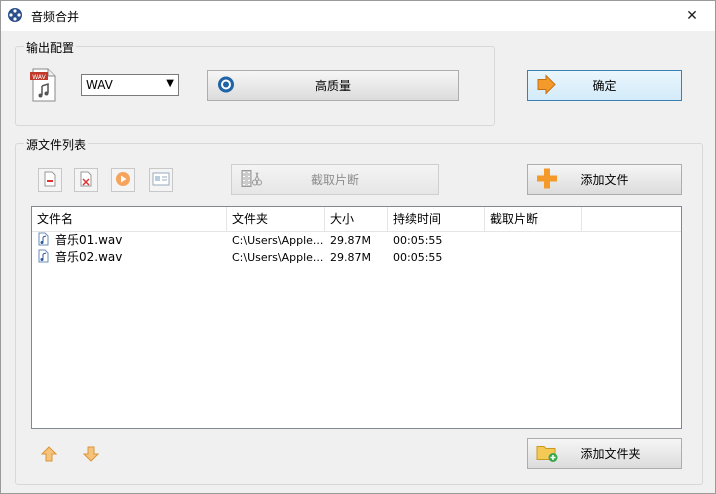 Image resolution: width=716 pixels, height=494 pixels. I want to click on column-header-folder: 文件夹, so click(276, 219).